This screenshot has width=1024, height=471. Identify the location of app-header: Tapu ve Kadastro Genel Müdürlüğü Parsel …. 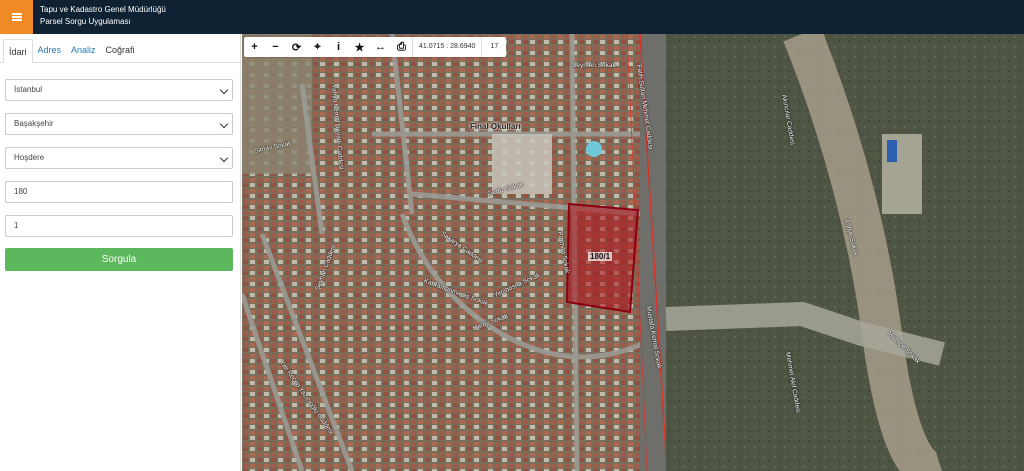
(512, 17).